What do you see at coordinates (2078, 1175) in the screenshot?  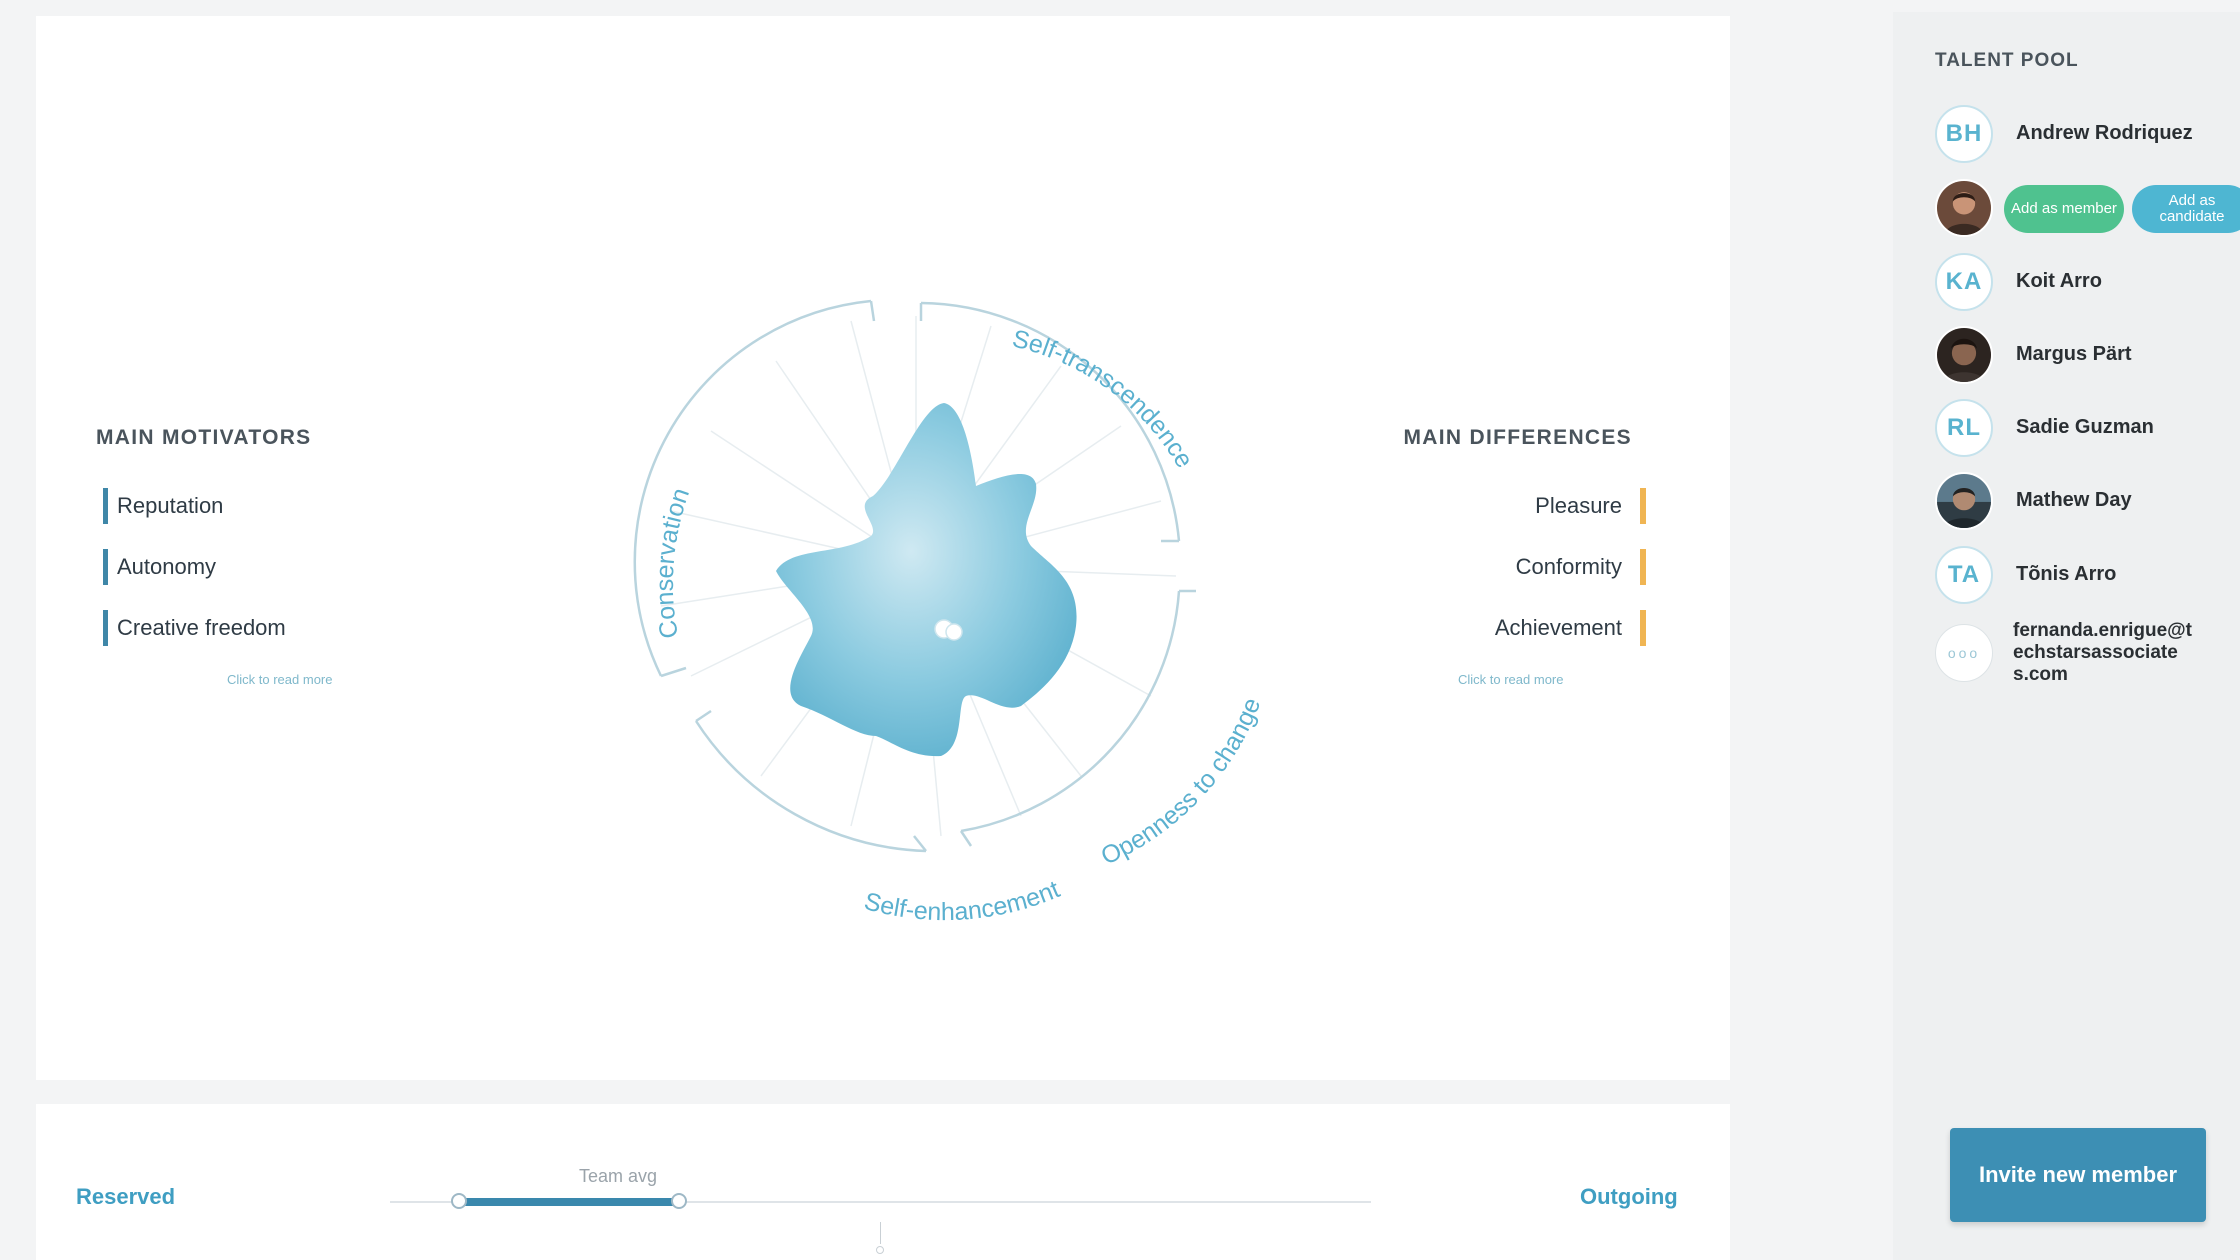 I see `invite-new-member-button: Invite new member` at bounding box center [2078, 1175].